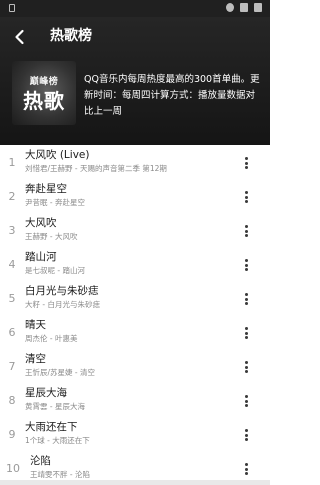  What do you see at coordinates (55, 406) in the screenshot?
I see `song-artist: 黄霄雲 - 星辰大海` at bounding box center [55, 406].